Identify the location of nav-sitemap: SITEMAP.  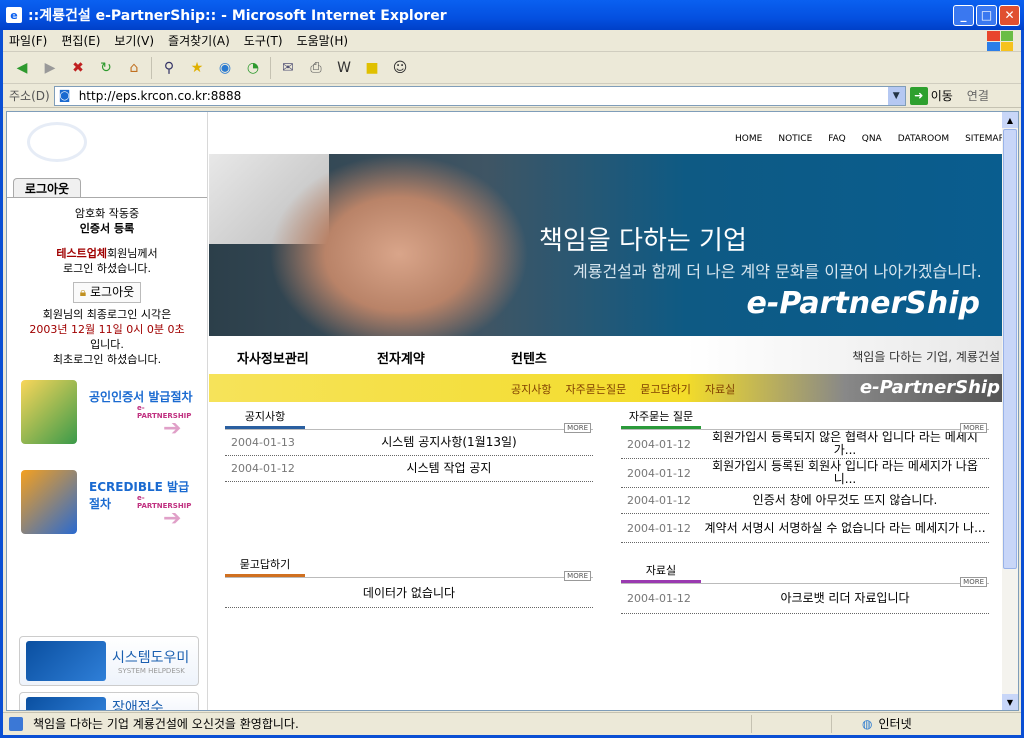
(984, 139).